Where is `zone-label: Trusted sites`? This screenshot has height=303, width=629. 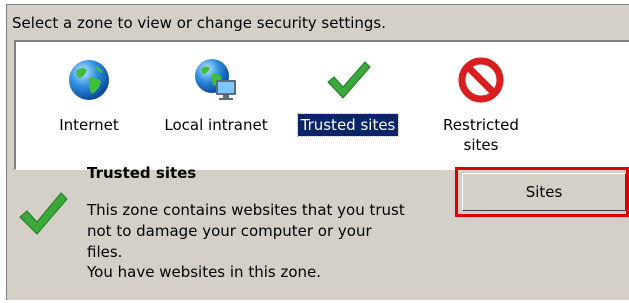 zone-label: Trusted sites is located at coordinates (348, 125).